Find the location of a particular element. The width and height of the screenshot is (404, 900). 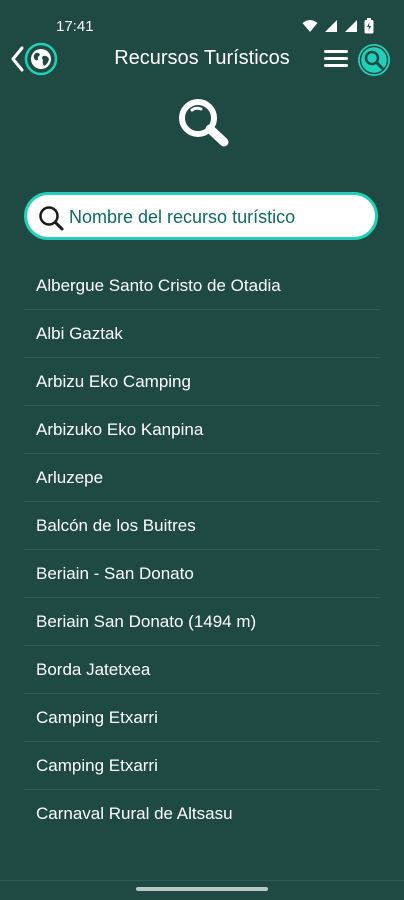

search-input is located at coordinates (219, 217).